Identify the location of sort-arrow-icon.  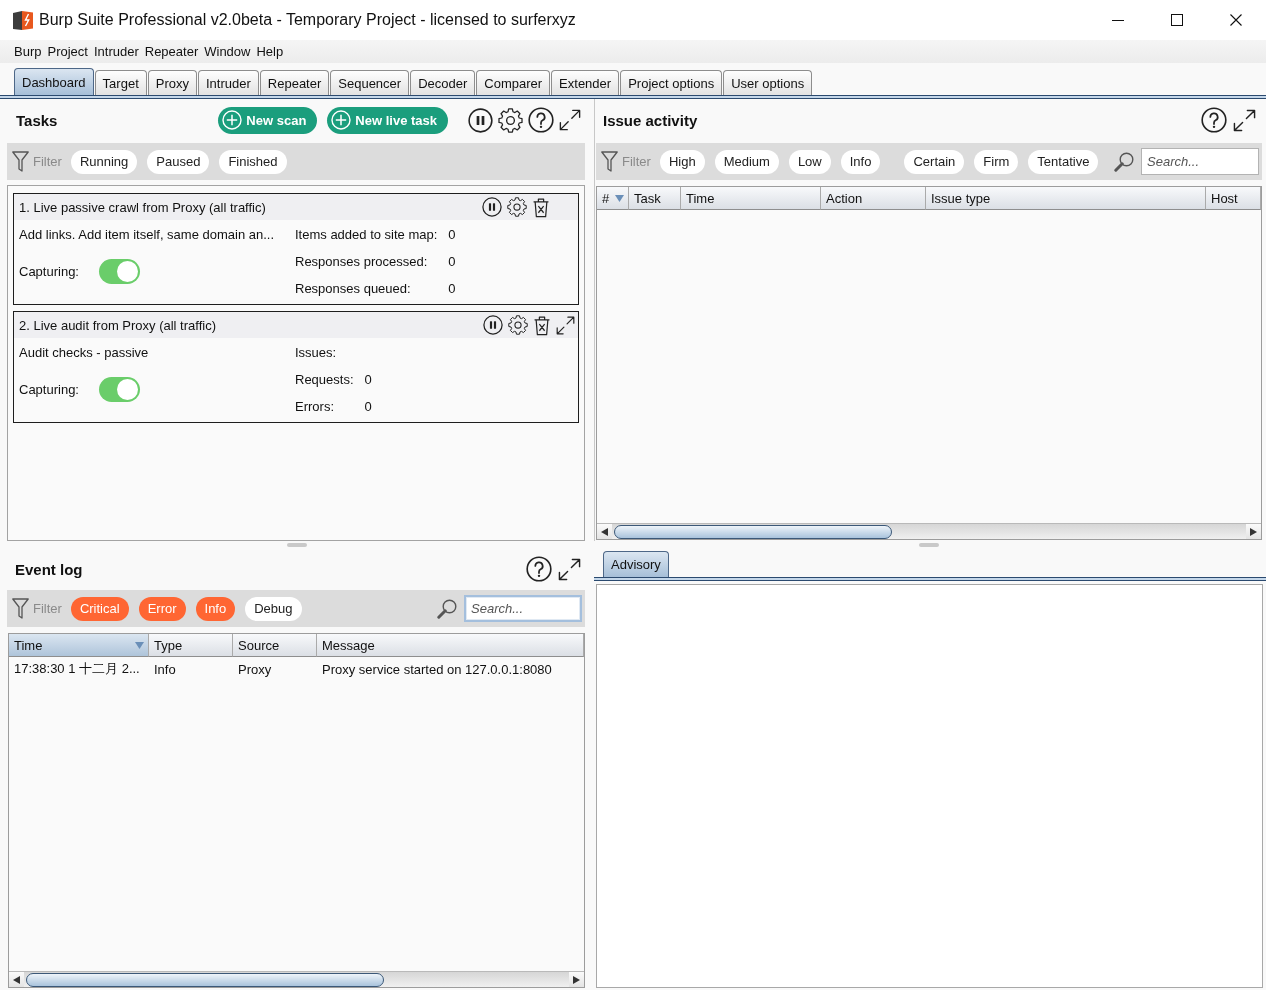
(619, 198).